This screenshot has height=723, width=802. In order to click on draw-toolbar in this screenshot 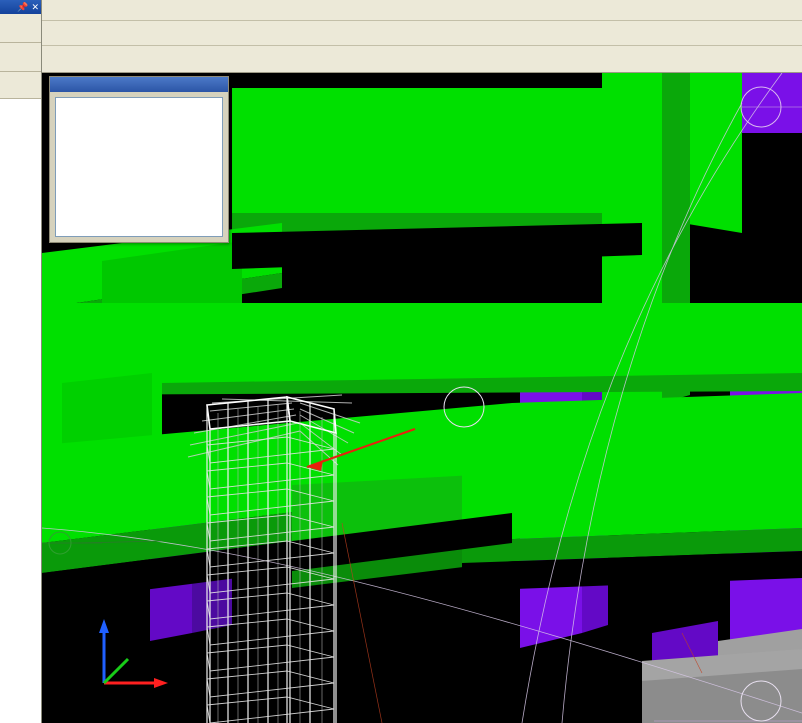, I will do `click(422, 59)`.